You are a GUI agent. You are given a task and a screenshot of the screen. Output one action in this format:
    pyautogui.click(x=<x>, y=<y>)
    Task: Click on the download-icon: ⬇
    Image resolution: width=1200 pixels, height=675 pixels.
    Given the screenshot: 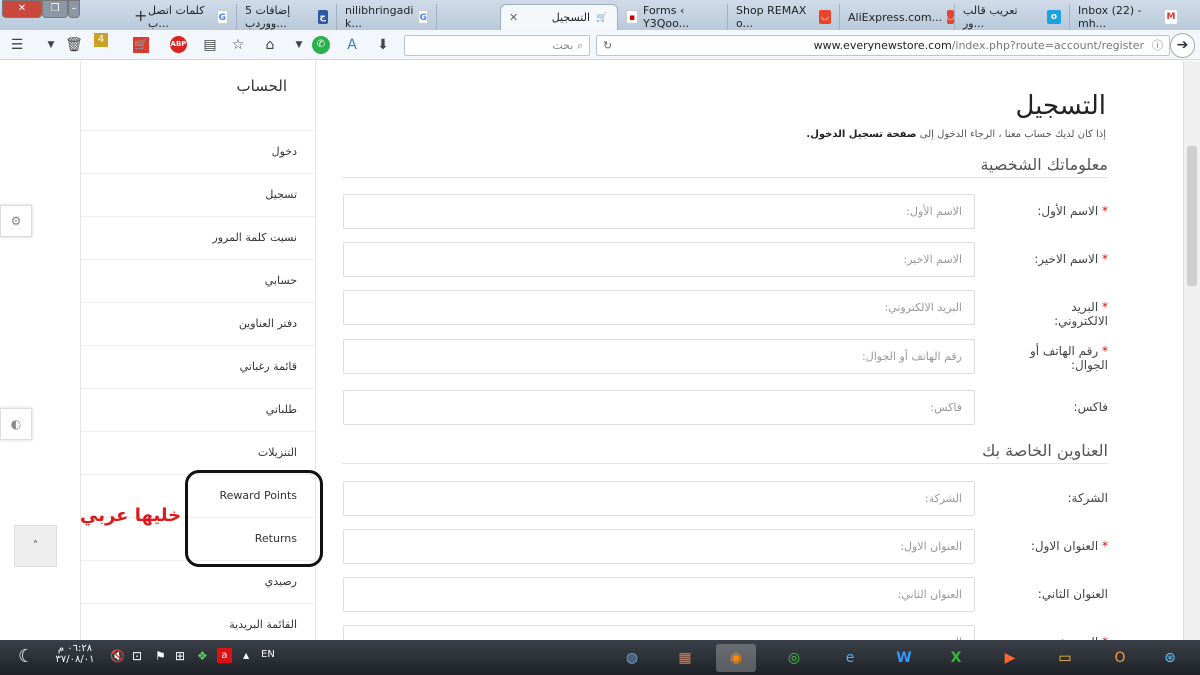 What is the action you would take?
    pyautogui.click(x=383, y=45)
    